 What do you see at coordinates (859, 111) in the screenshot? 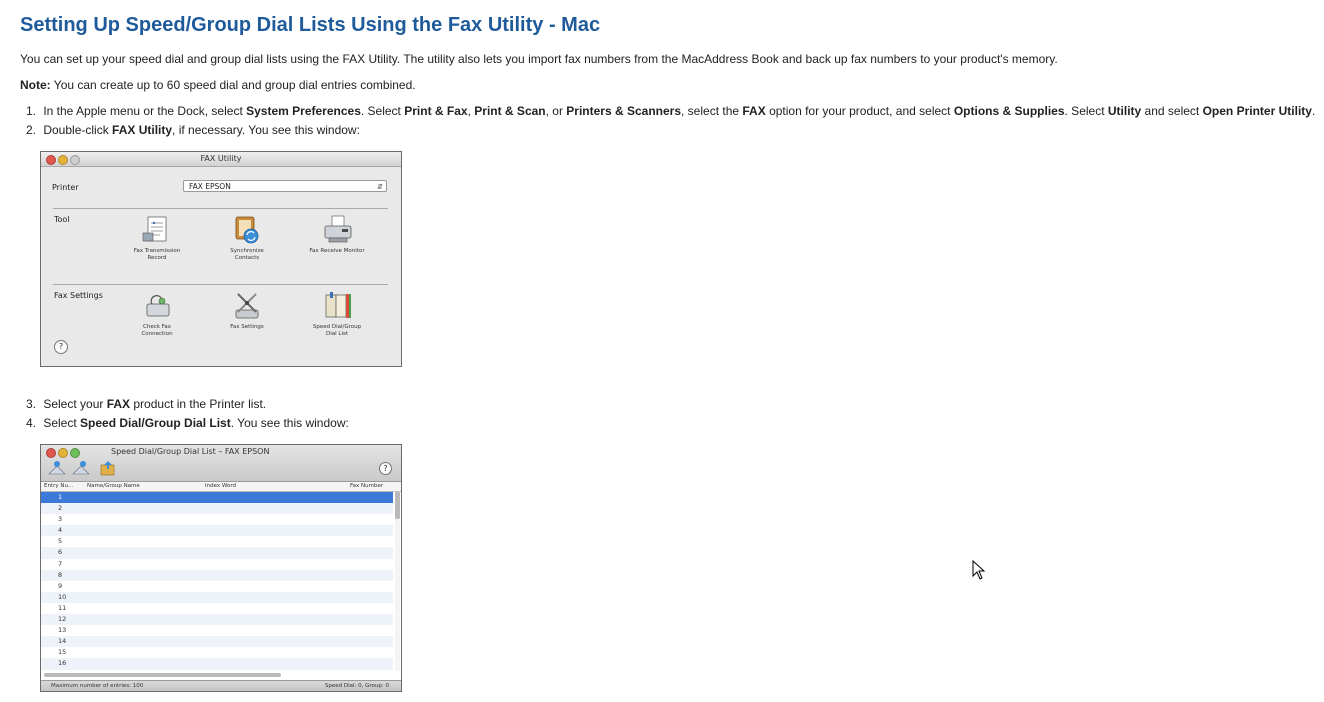
I see `step-text: option for your product, and select` at bounding box center [859, 111].